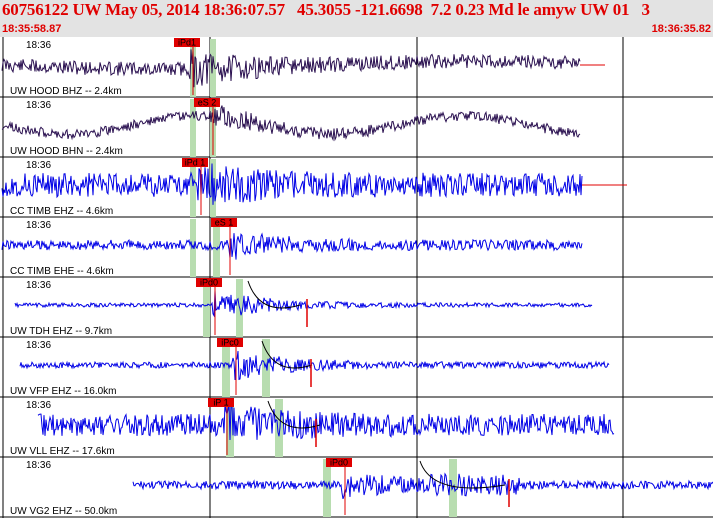 The image size is (713, 518). I want to click on pick-label: eS 1, so click(224, 223).